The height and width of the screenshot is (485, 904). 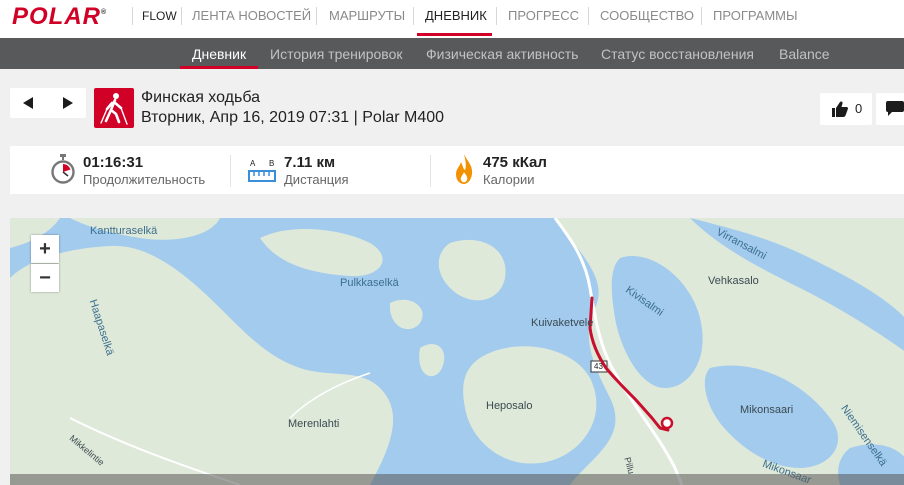 I want to click on next-session-icon, so click(x=68, y=103).